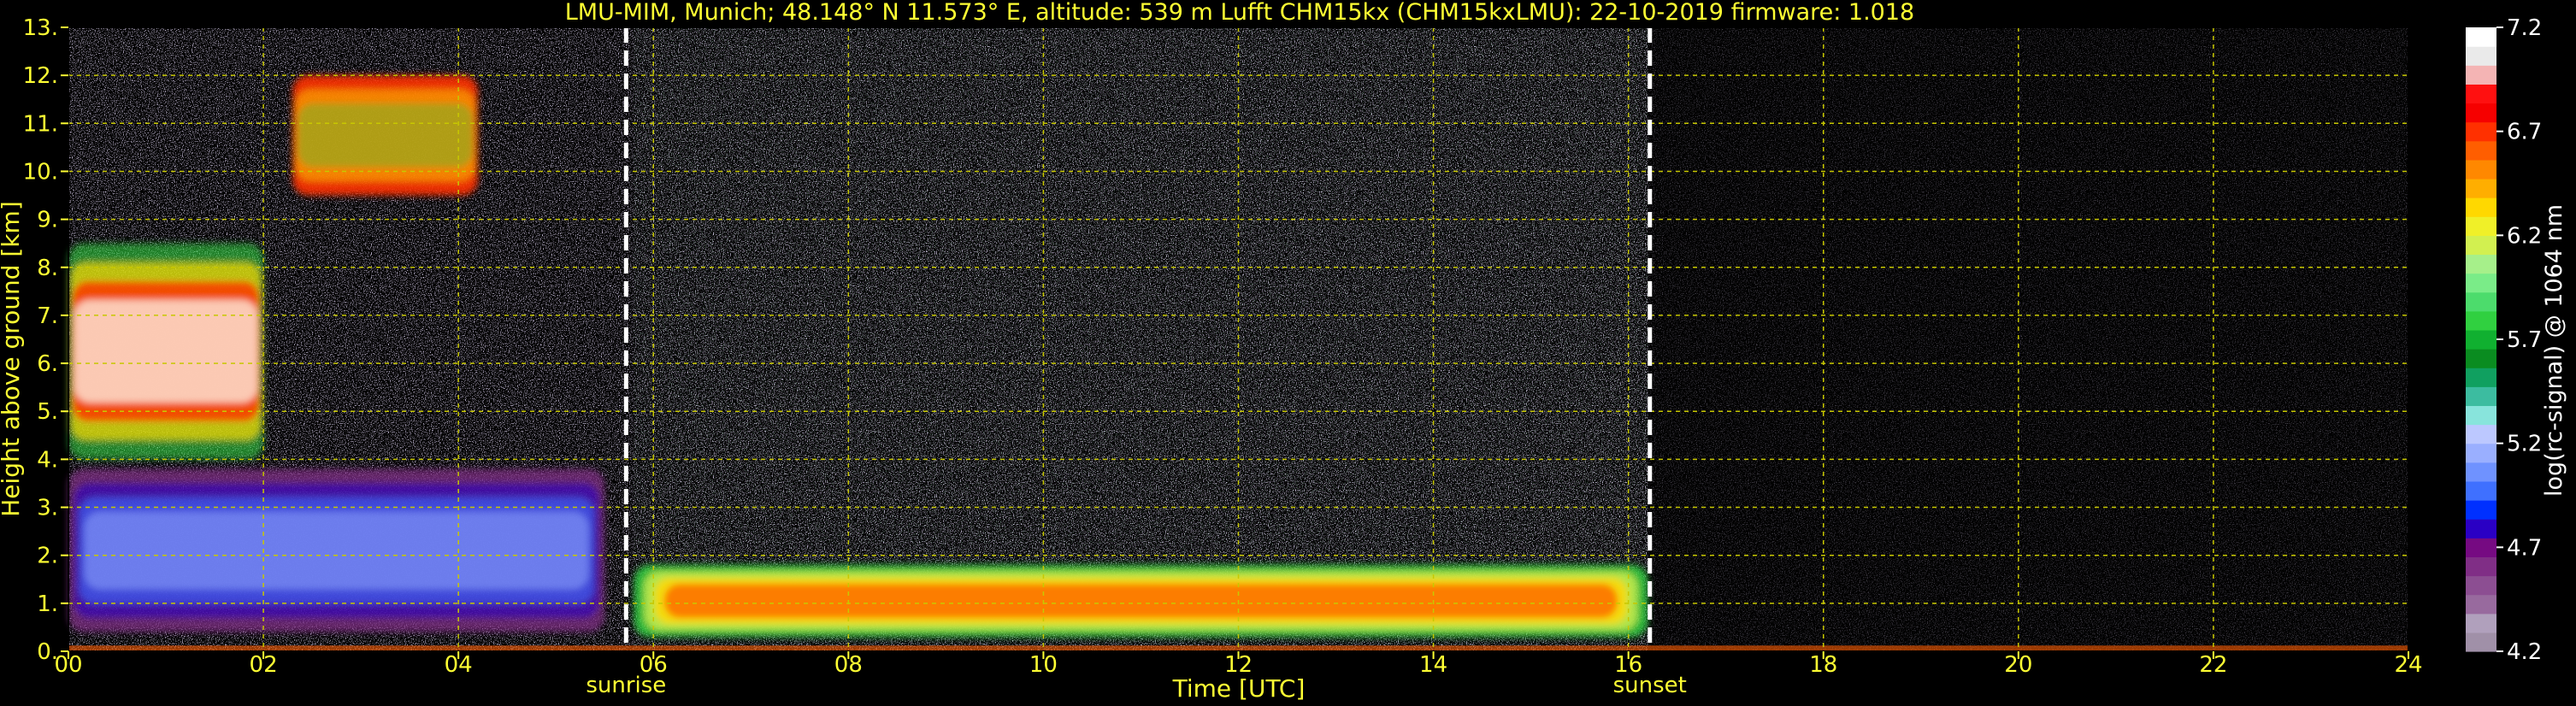 The height and width of the screenshot is (706, 2576). What do you see at coordinates (2408, 665) in the screenshot?
I see `x-tick-label: 24` at bounding box center [2408, 665].